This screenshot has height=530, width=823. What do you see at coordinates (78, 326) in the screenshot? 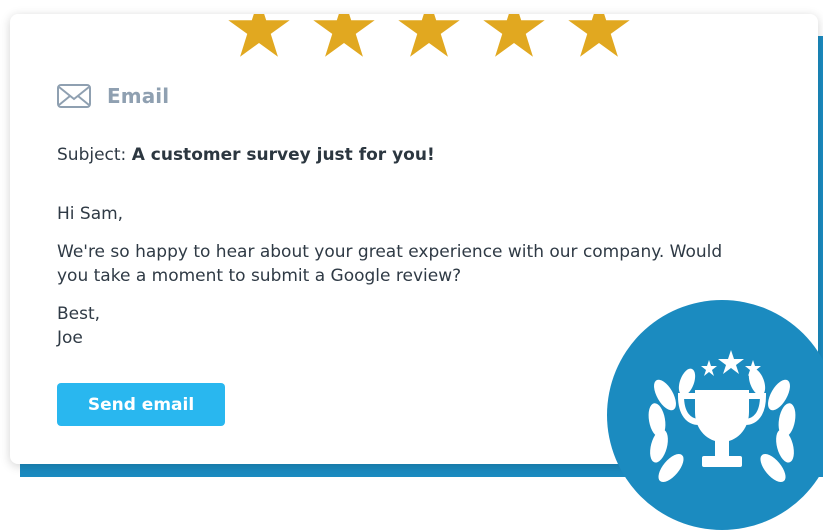
I see `signoff: Best, Joe` at bounding box center [78, 326].